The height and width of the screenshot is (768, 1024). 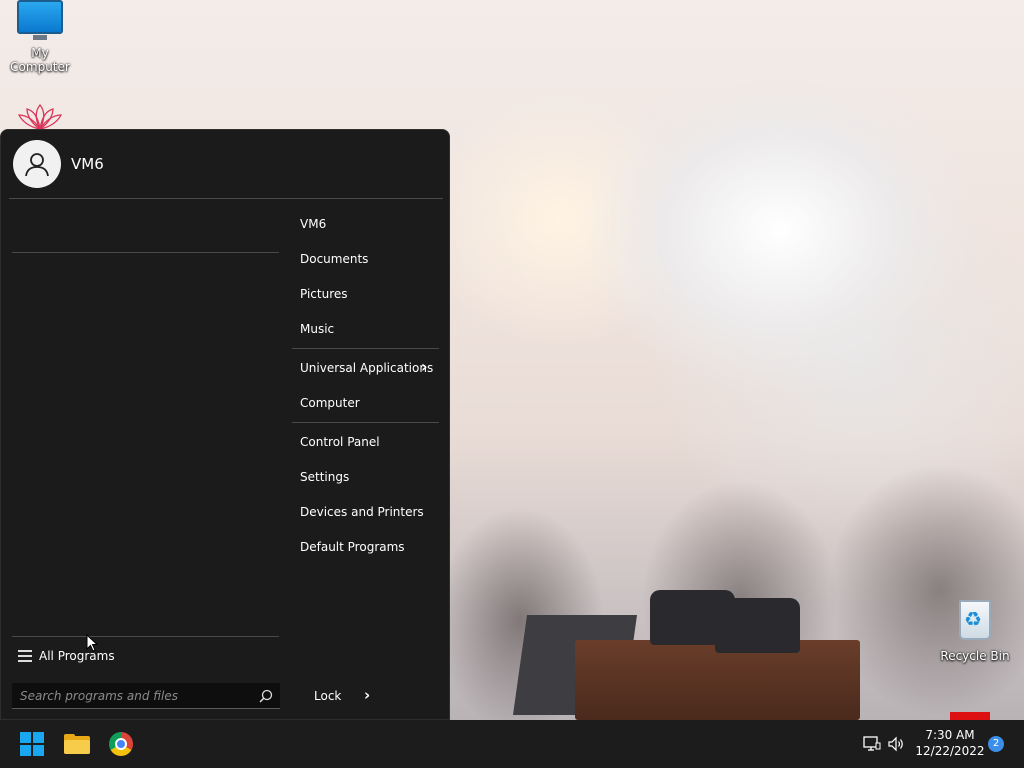 I want to click on desktop-icon-label: Recycle Bin, so click(x=975, y=656).